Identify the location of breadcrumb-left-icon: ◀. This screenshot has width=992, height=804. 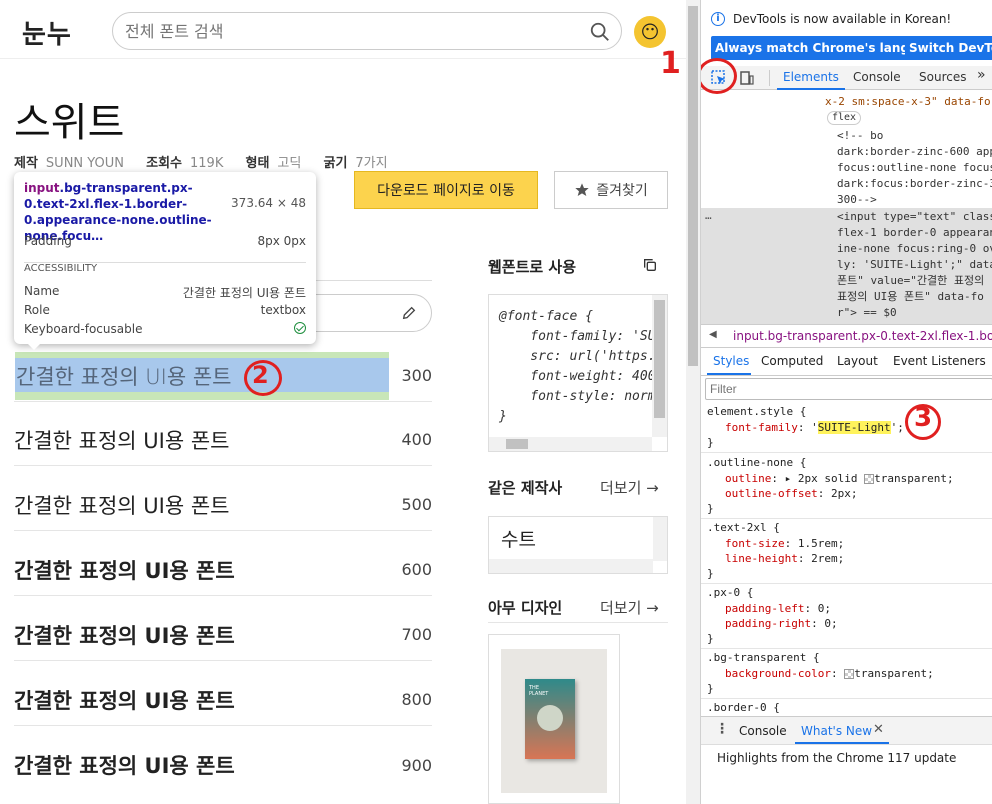
(713, 334).